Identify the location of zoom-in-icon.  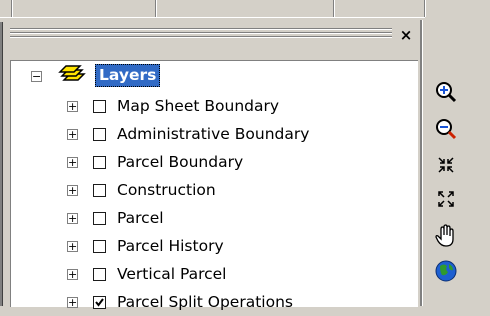
(446, 92).